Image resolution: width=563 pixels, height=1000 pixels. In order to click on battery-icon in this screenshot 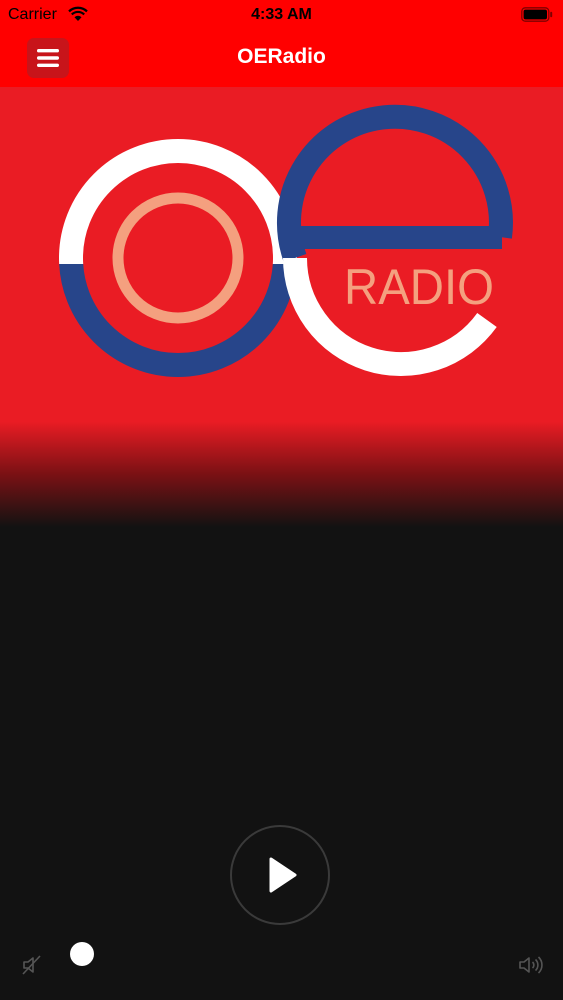, I will do `click(537, 14)`.